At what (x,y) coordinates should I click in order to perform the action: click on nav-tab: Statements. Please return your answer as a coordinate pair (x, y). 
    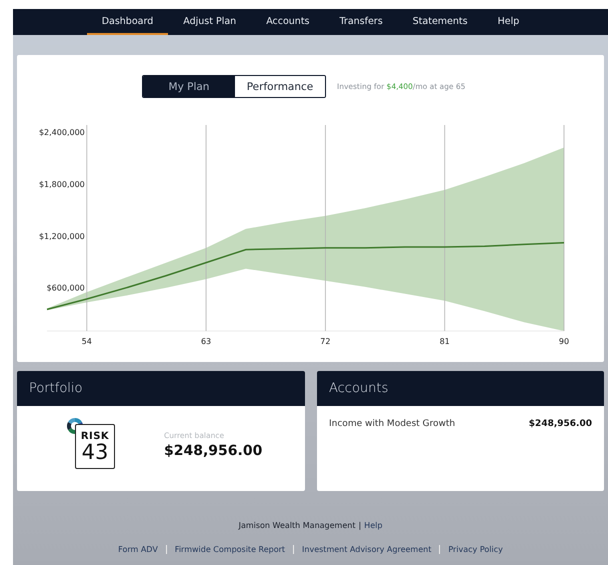
    Looking at the image, I should click on (440, 22).